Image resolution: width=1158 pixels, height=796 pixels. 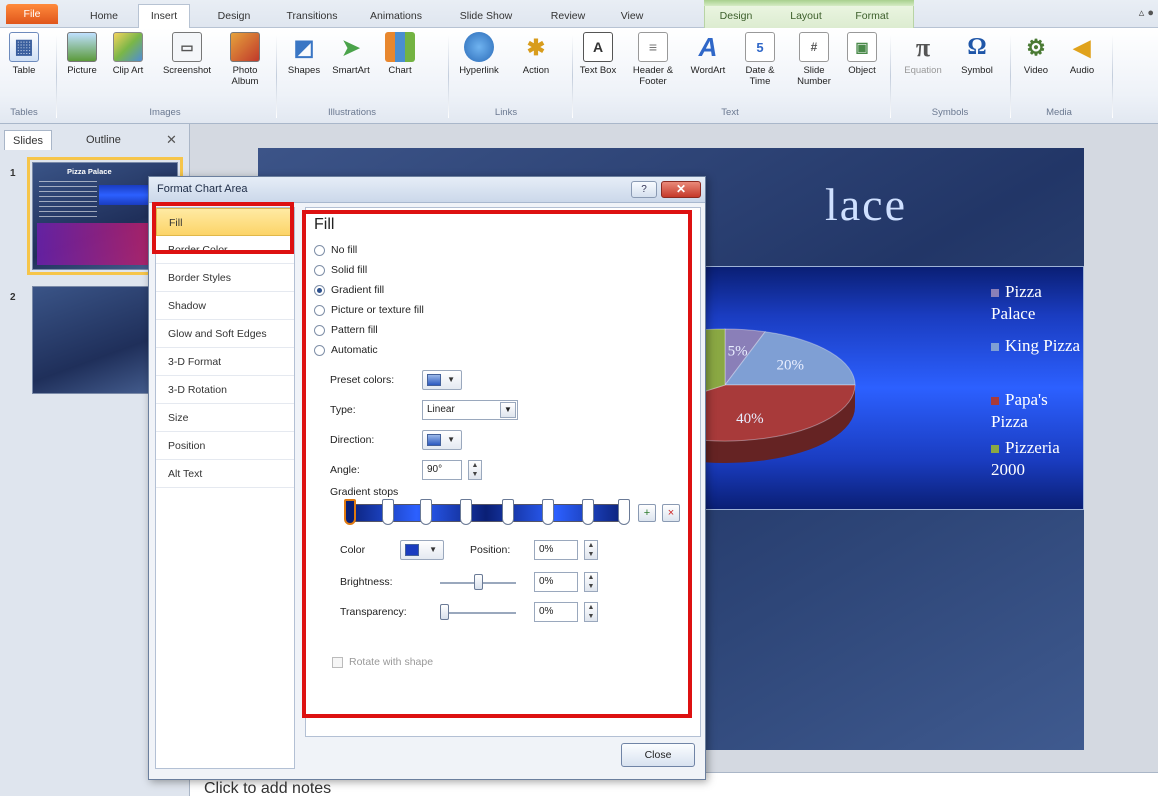 I want to click on object-icon: ▣, so click(x=862, y=47).